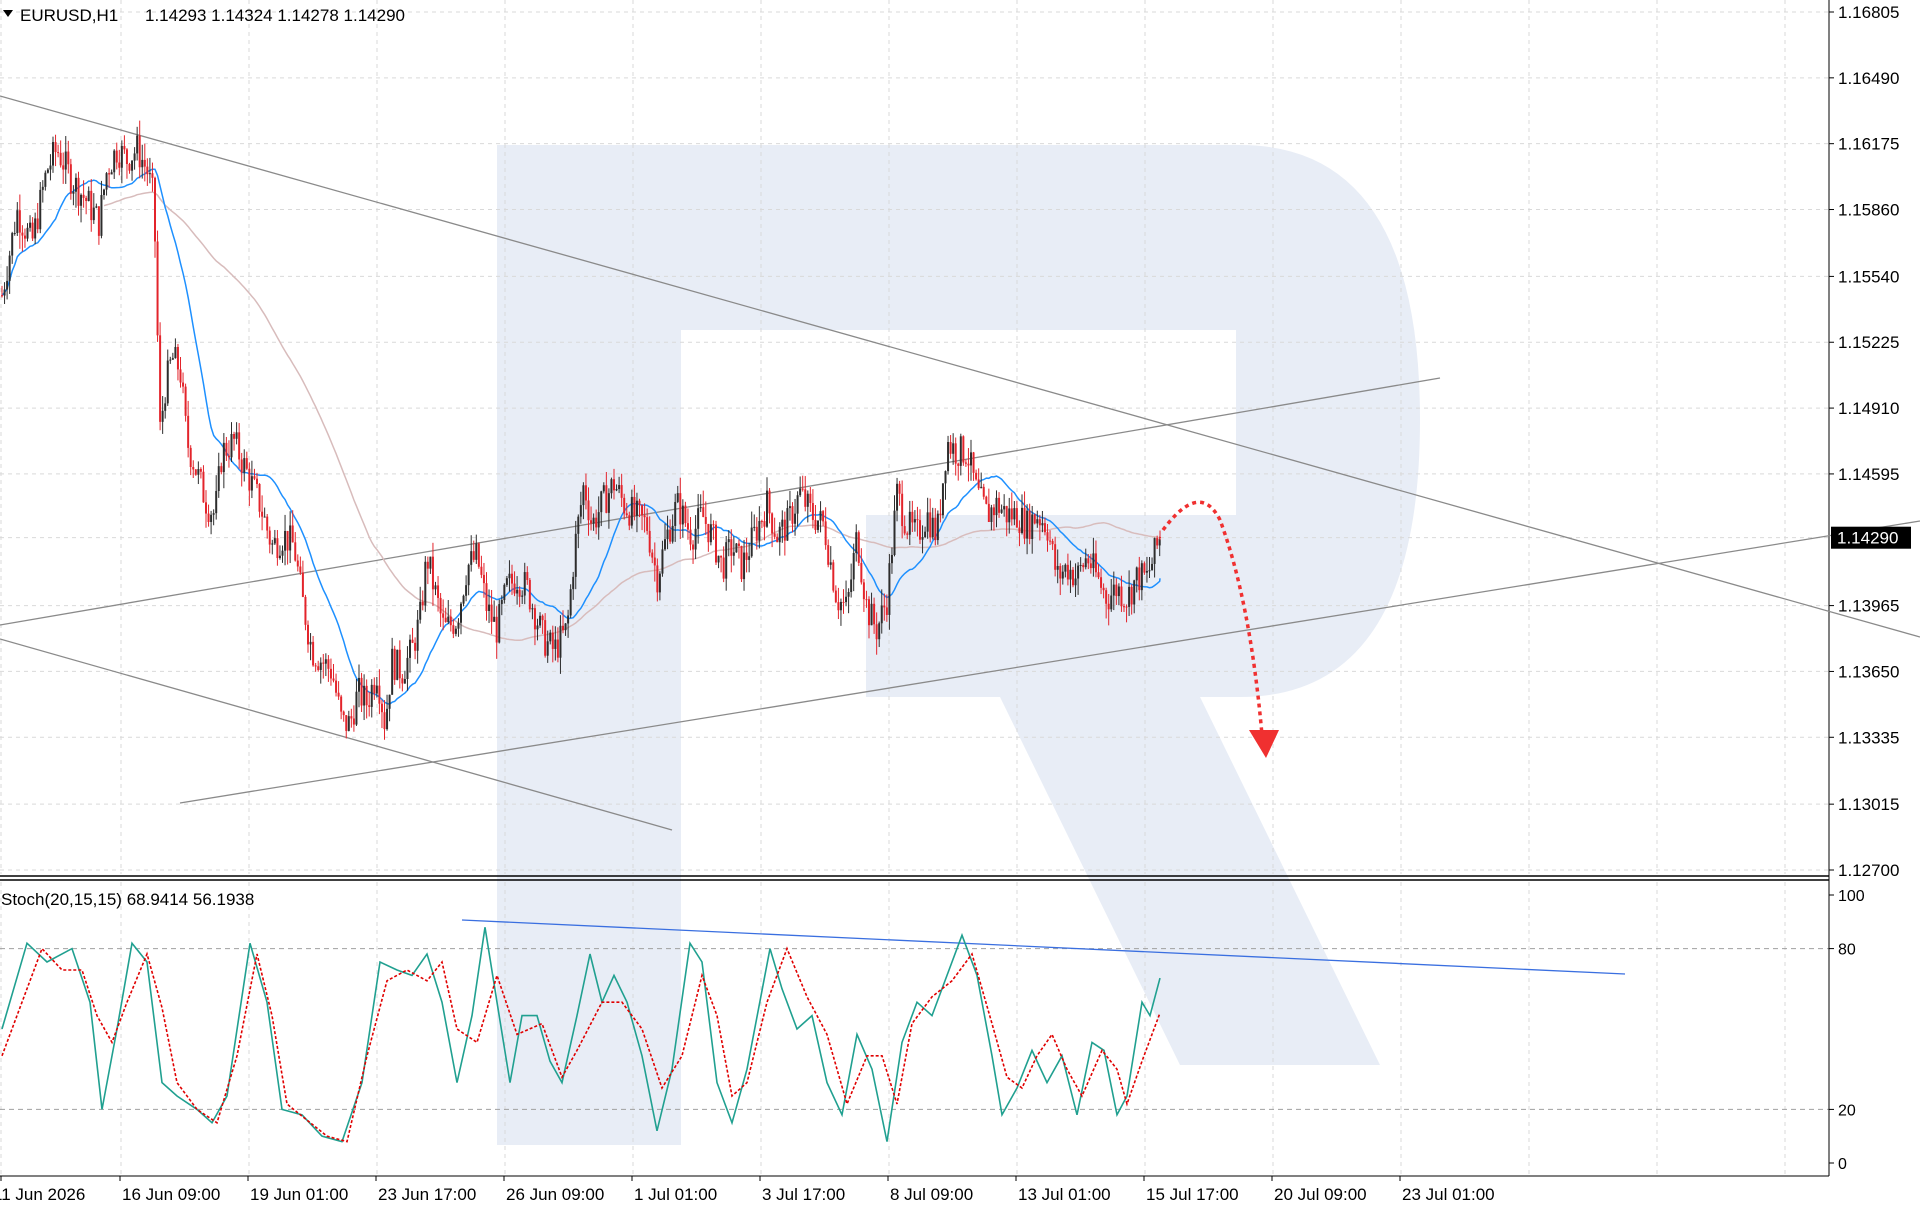 This screenshot has width=1920, height=1214. Describe the element at coordinates (1192, 1194) in the screenshot. I see `time-tick-label: 15 Jul 17:00` at that location.